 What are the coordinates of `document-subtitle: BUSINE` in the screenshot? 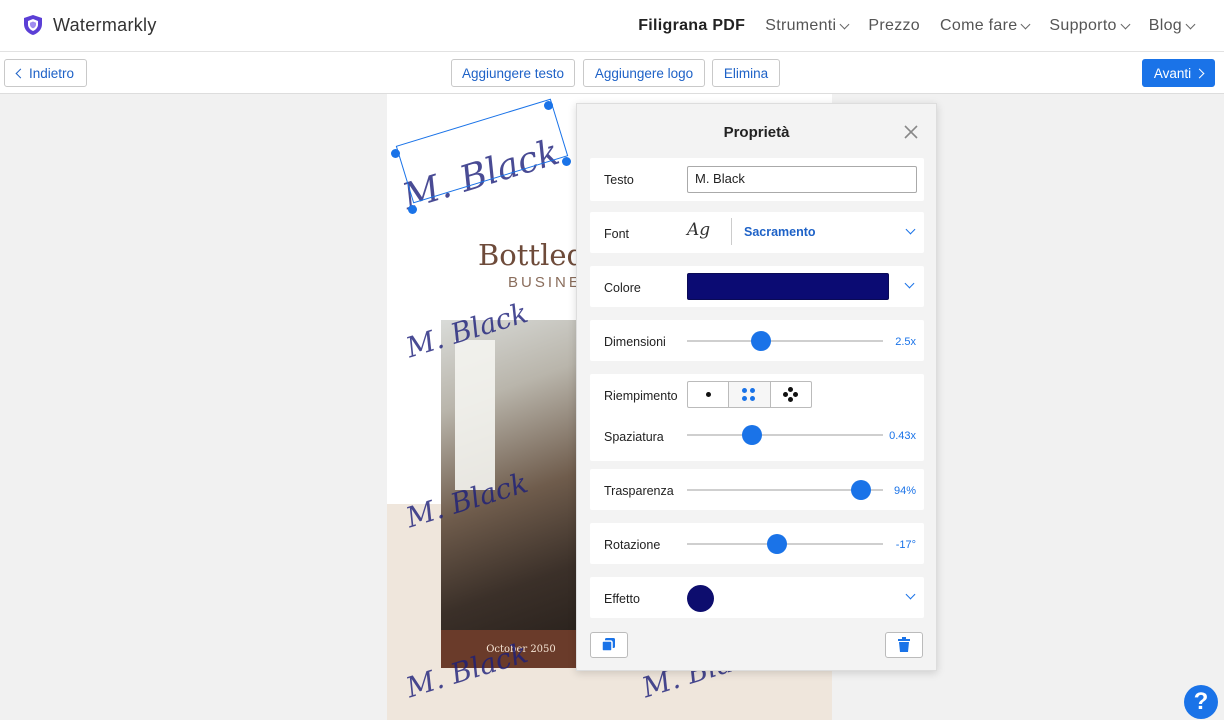 It's located at (545, 282).